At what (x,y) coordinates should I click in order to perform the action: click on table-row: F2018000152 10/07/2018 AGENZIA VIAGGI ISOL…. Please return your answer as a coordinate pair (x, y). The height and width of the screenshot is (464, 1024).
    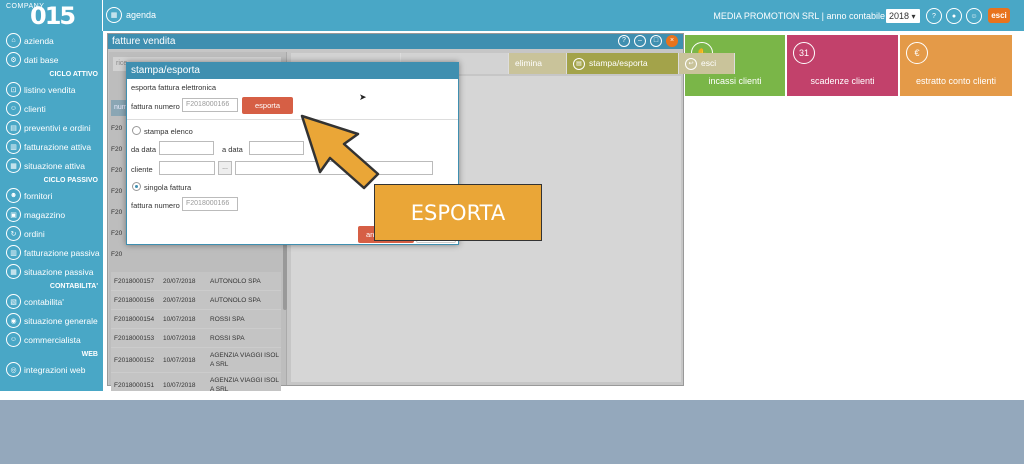
    Looking at the image, I should click on (196, 360).